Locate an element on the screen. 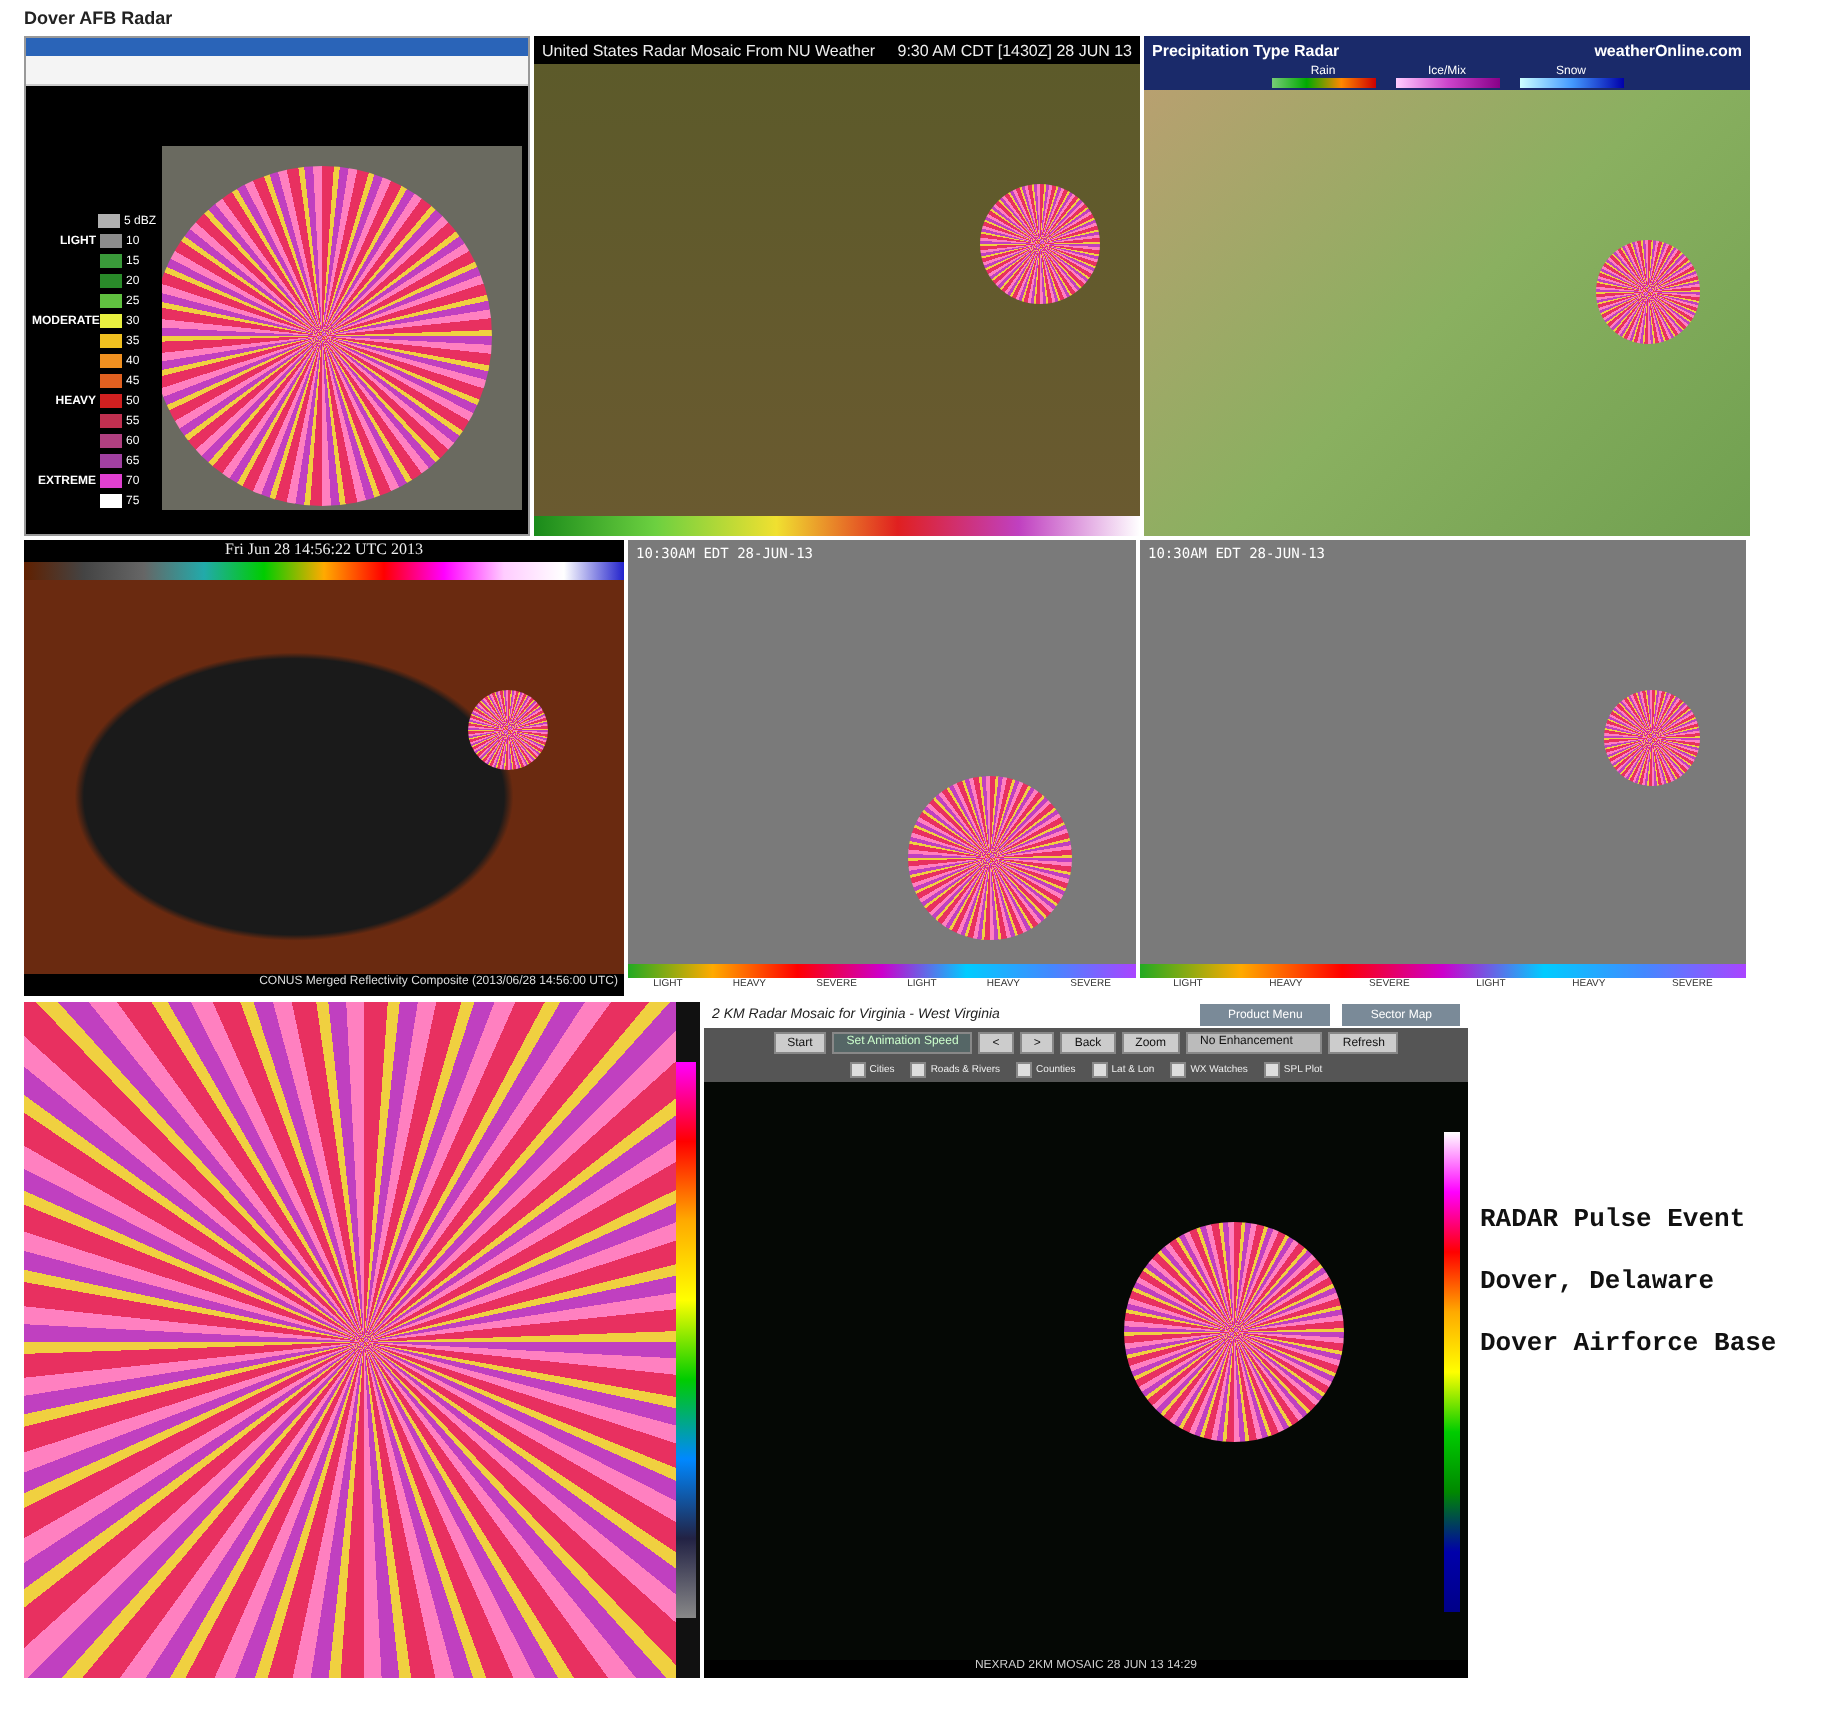  caption-text: Dover, Delaware is located at coordinates (1598, 1280).